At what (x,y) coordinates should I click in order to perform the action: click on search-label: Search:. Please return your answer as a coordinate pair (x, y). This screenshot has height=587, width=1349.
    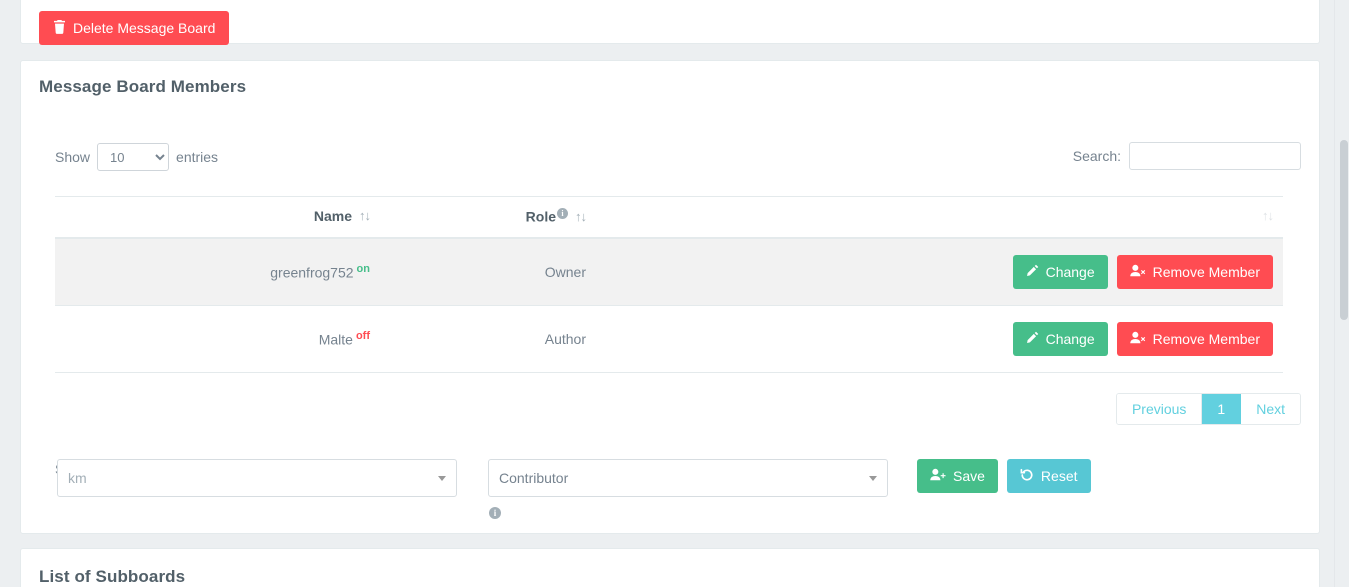
    Looking at the image, I should click on (1096, 156).